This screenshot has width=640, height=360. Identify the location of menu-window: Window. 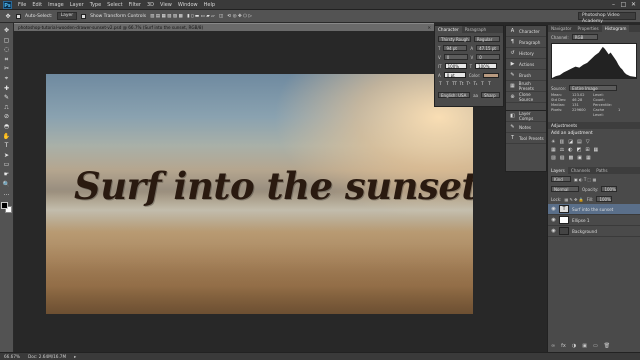
(188, 5).